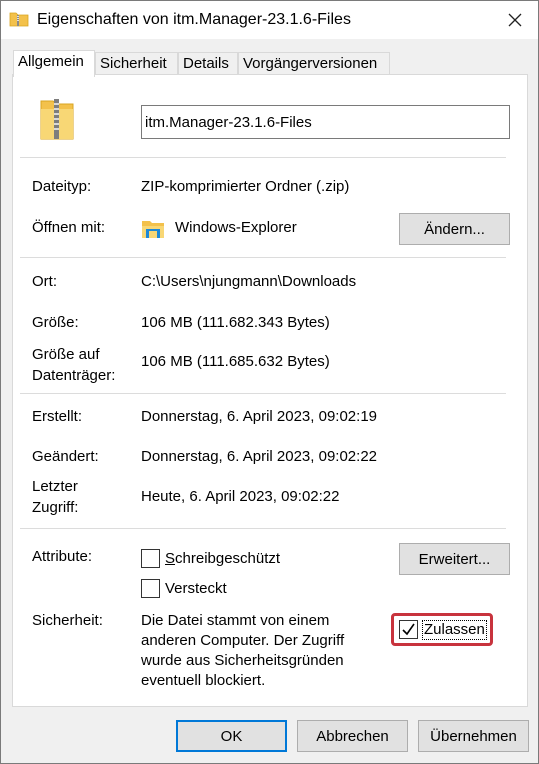 This screenshot has width=539, height=764. What do you see at coordinates (136, 63) in the screenshot?
I see `tab-sicherheit: Sicherheit` at bounding box center [136, 63].